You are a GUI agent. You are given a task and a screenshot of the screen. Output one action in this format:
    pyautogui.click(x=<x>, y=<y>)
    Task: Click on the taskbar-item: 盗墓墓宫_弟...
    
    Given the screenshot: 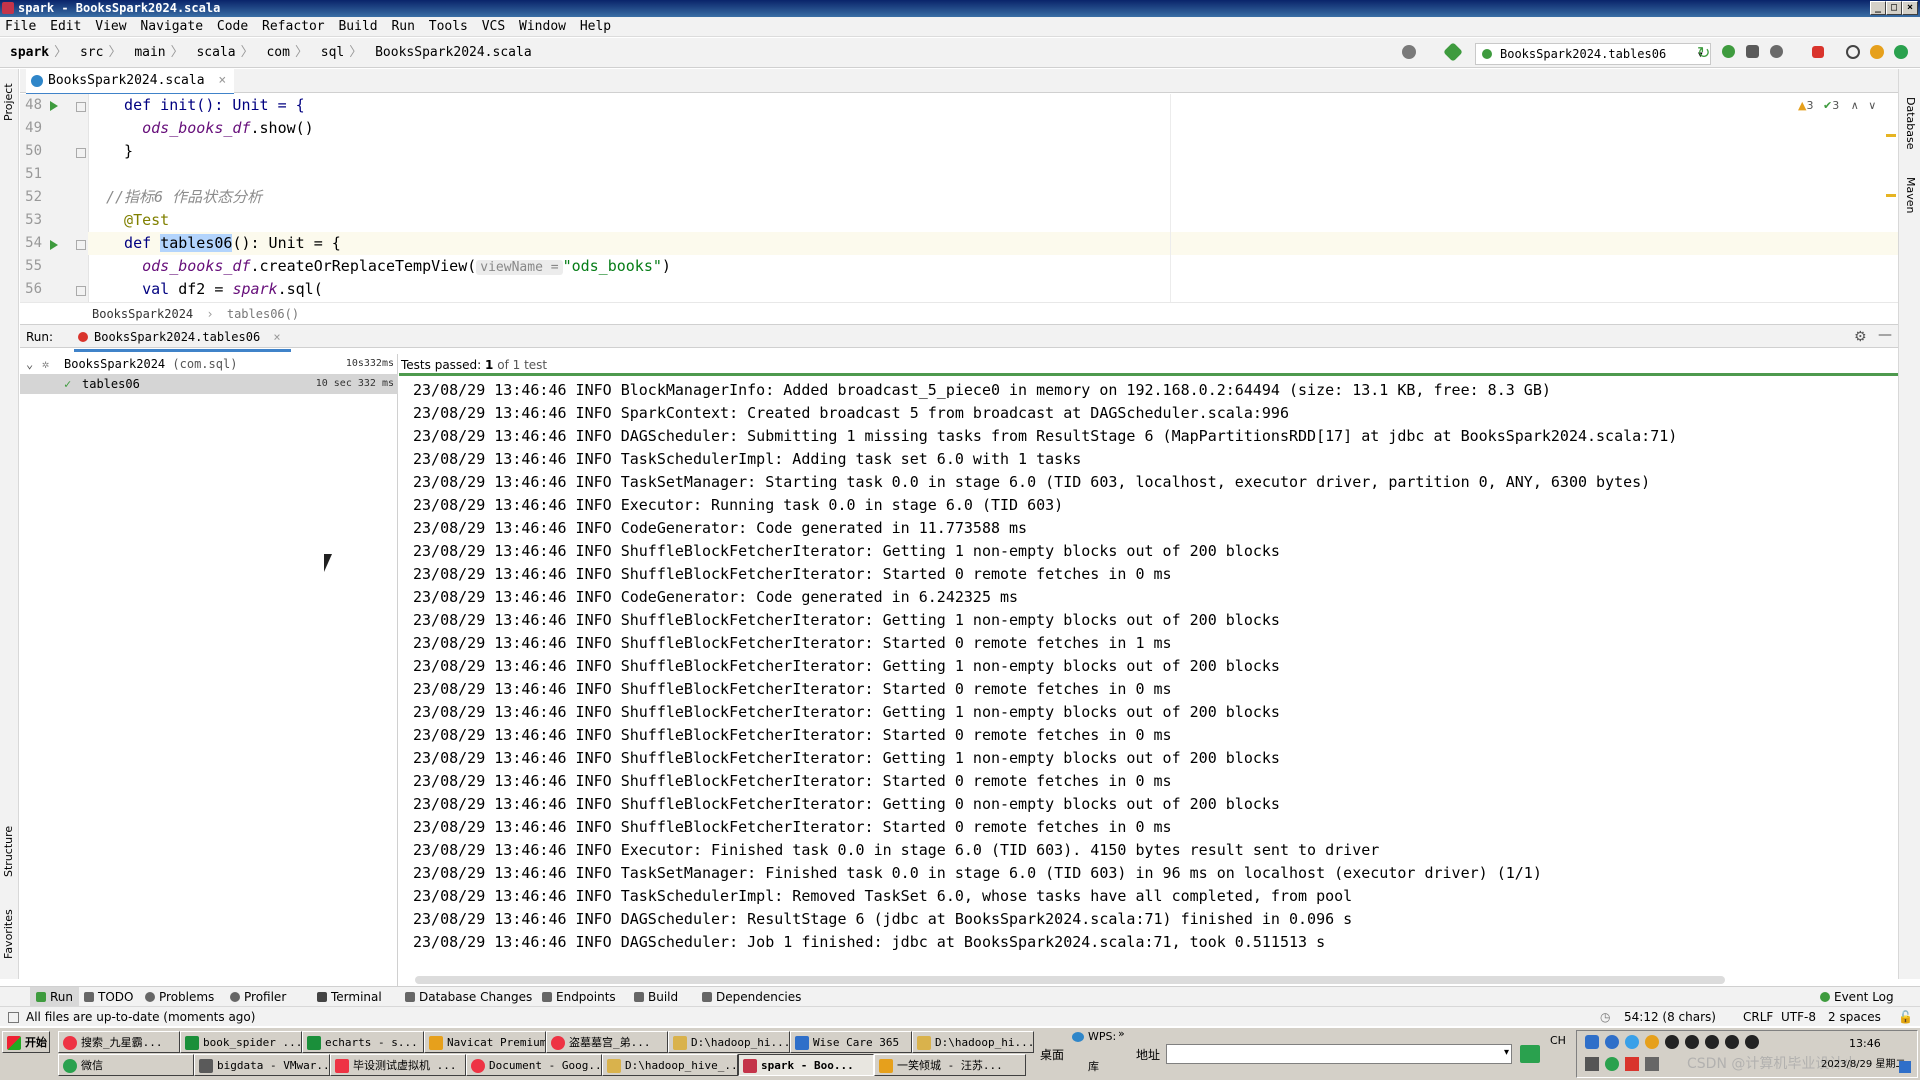 What is the action you would take?
    pyautogui.click(x=607, y=1042)
    